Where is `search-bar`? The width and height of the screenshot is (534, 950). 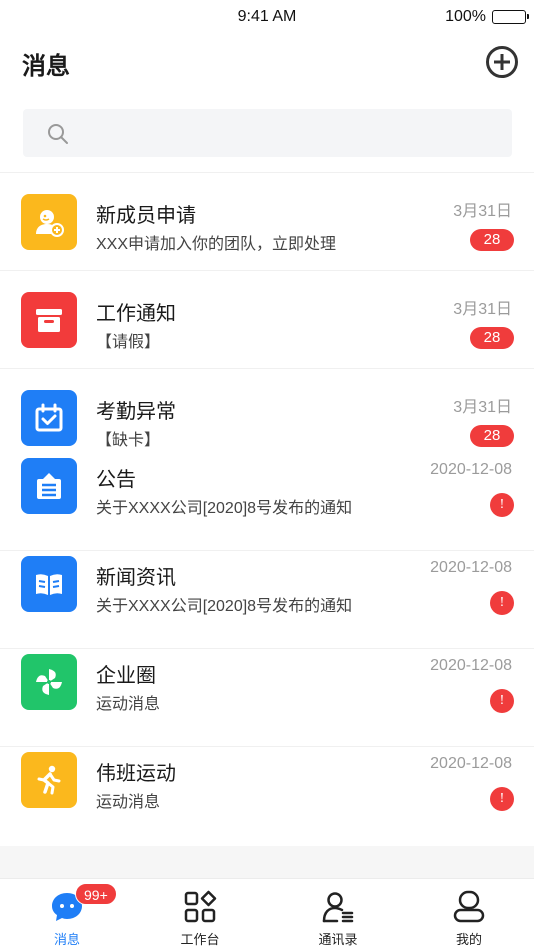 search-bar is located at coordinates (267, 133).